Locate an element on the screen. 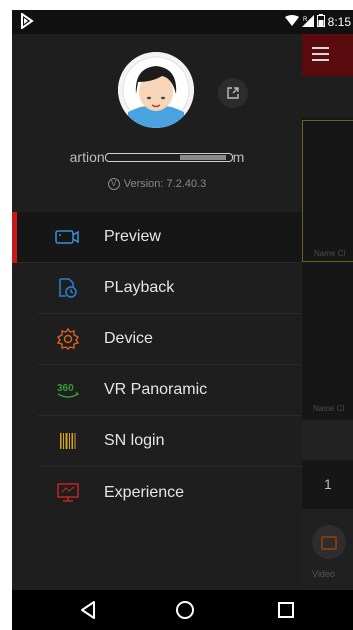 The height and width of the screenshot is (630, 353). camera-preview-icon is located at coordinates (68, 237).